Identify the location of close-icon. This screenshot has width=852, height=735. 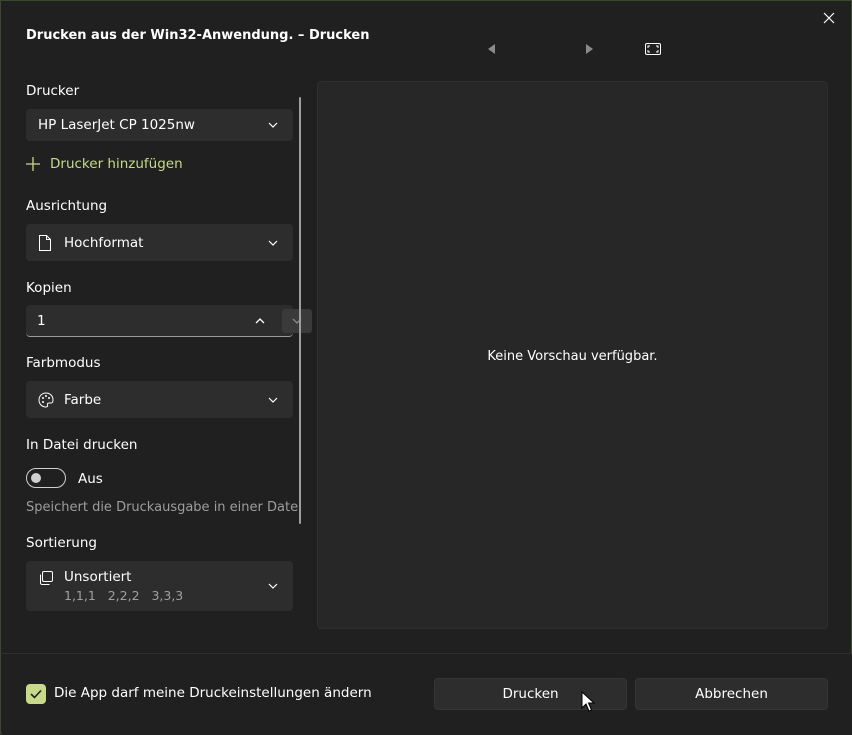
(829, 18).